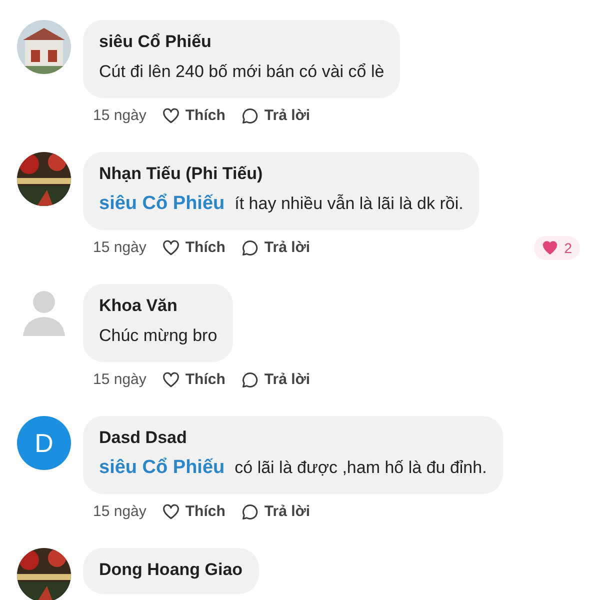  I want to click on commenter-name: Dong Hoang Giao, so click(171, 570).